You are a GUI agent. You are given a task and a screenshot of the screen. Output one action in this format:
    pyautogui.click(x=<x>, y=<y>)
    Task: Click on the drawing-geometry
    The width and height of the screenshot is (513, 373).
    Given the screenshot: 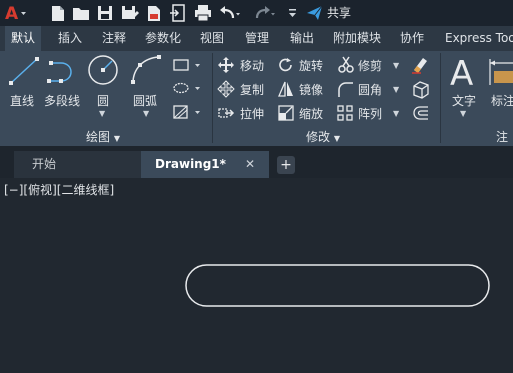 What is the action you would take?
    pyautogui.click(x=337, y=285)
    